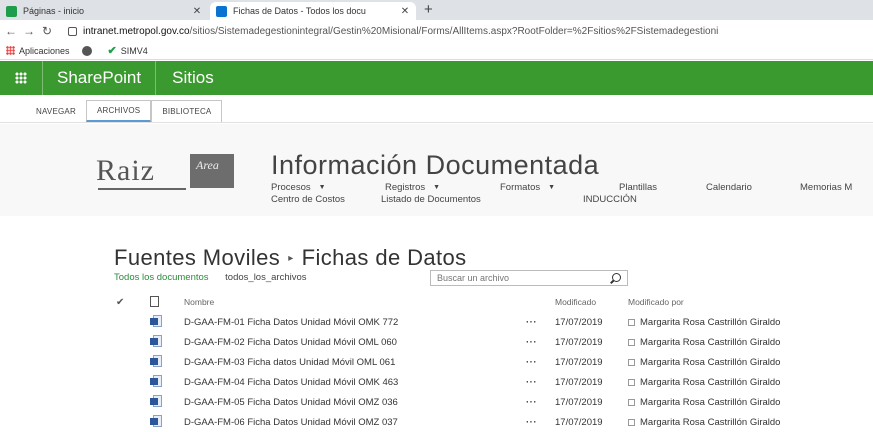 This screenshot has height=432, width=873. Describe the element at coordinates (72, 31) in the screenshot. I see `lock-icon` at that location.